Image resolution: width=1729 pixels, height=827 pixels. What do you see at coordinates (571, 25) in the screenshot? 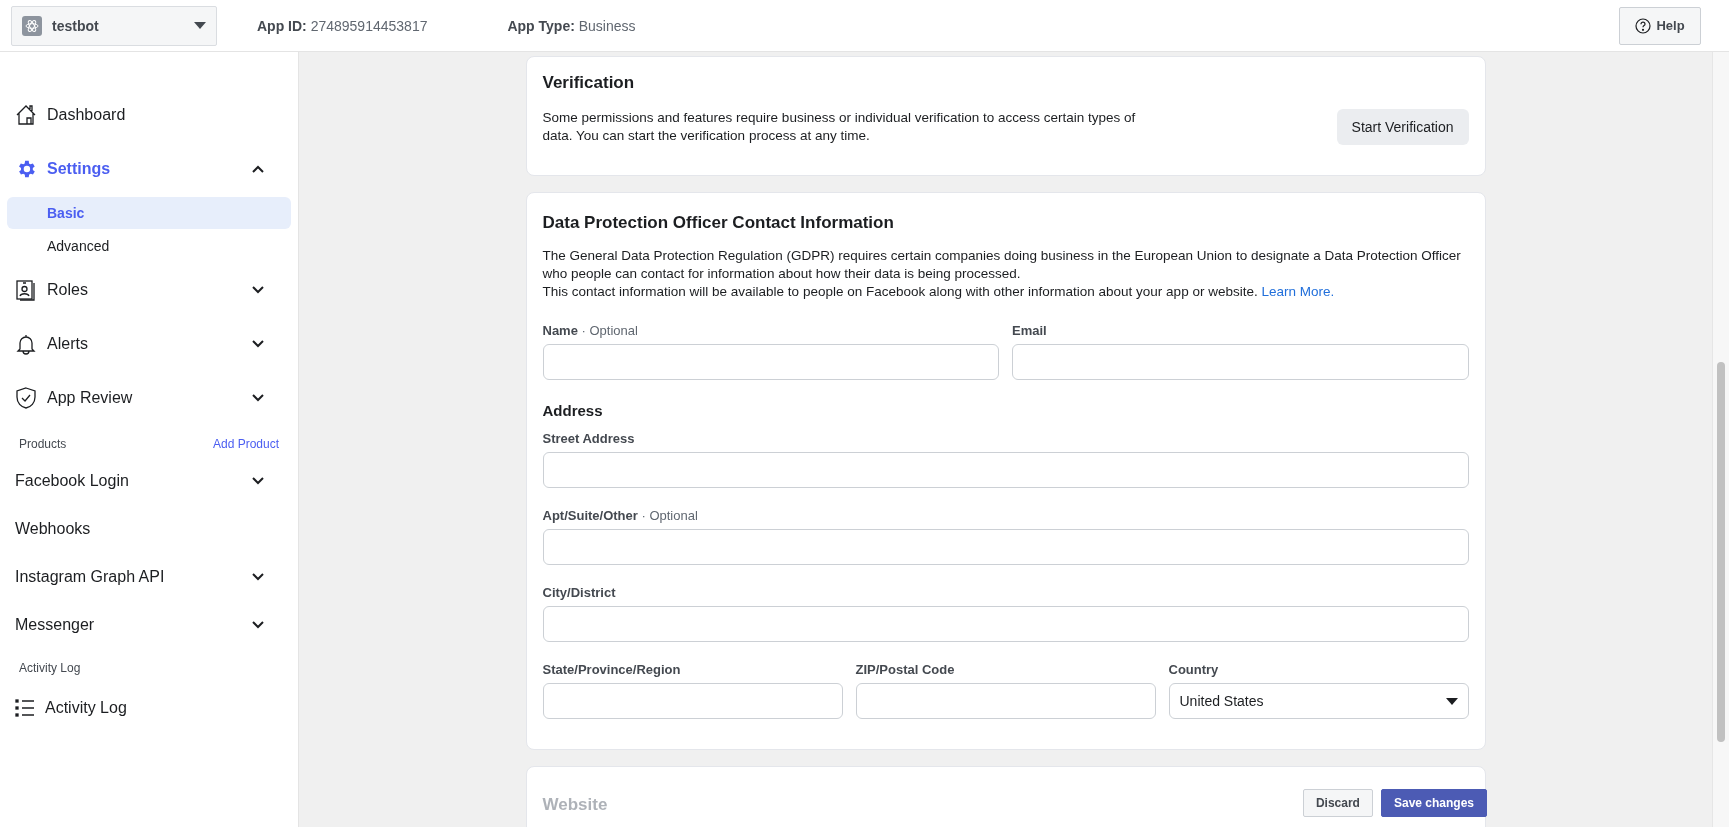
I see `app-type-text: App Type: Business` at bounding box center [571, 25].